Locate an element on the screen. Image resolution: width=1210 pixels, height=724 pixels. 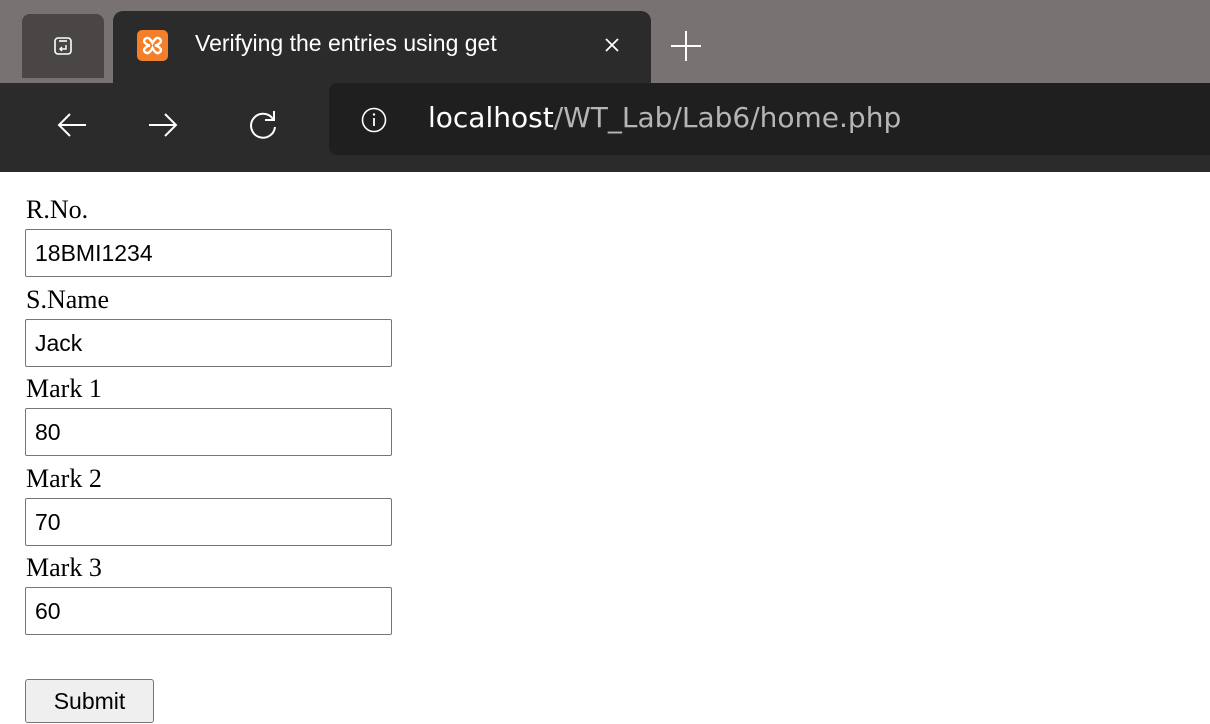
rno-input is located at coordinates (208, 253).